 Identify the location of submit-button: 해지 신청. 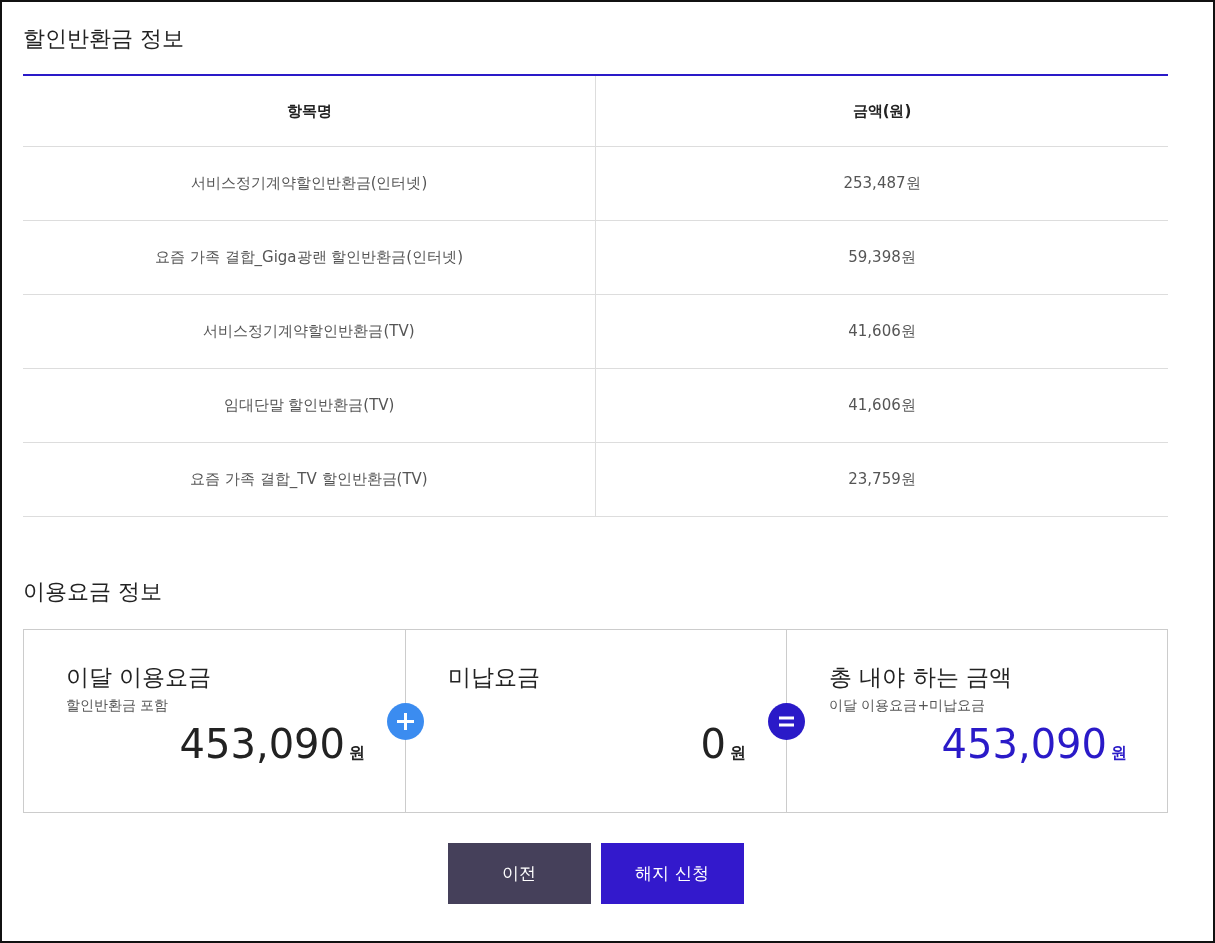
(672, 873).